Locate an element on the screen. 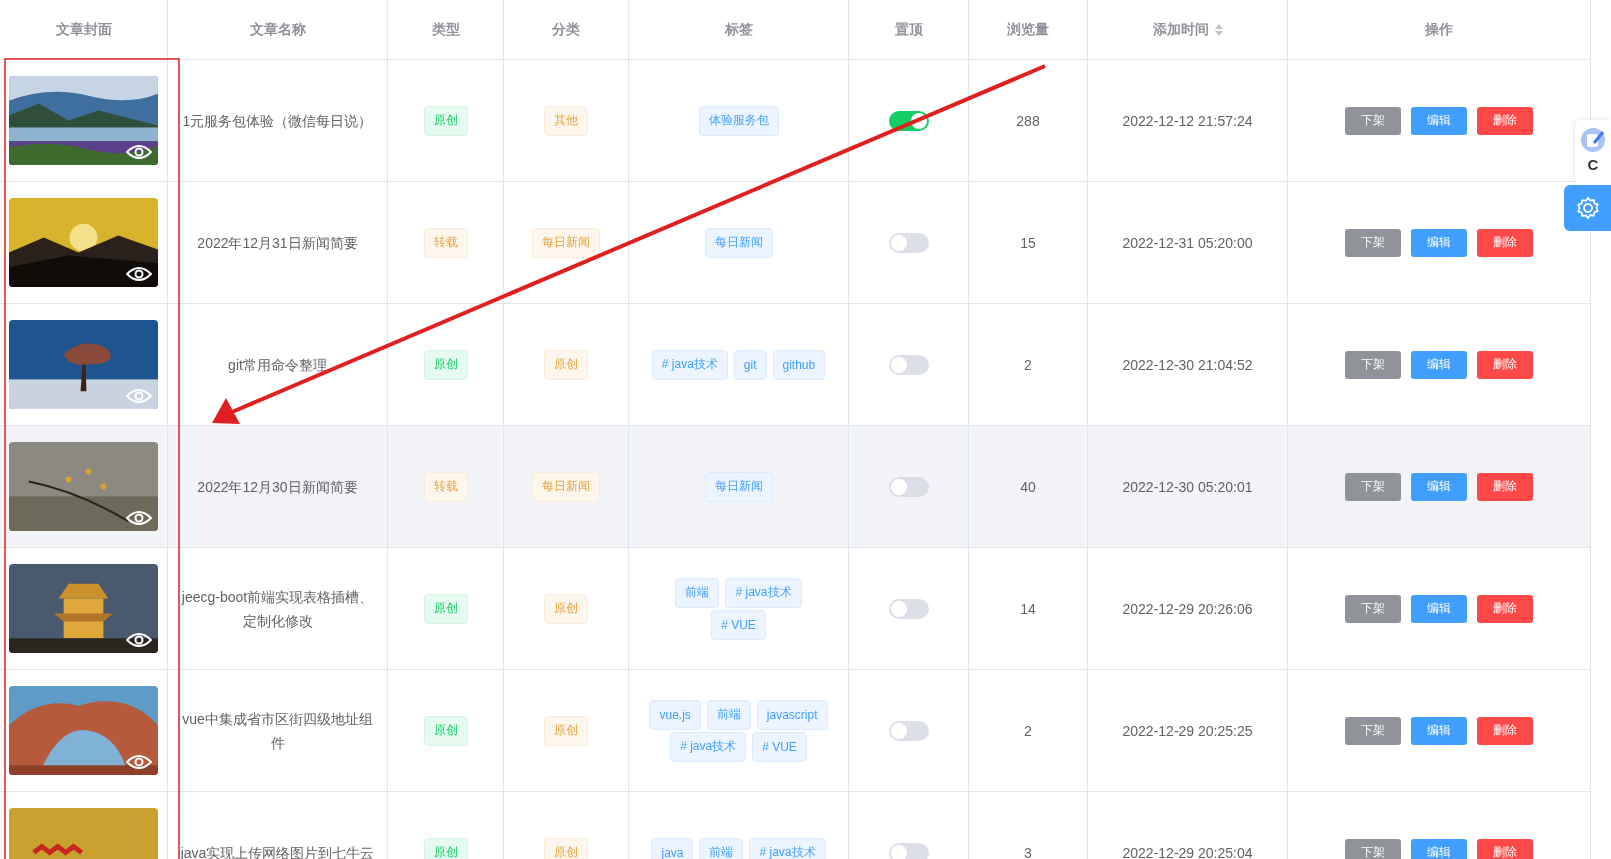 The image size is (1611, 859). settings-icon is located at coordinates (1587, 208).